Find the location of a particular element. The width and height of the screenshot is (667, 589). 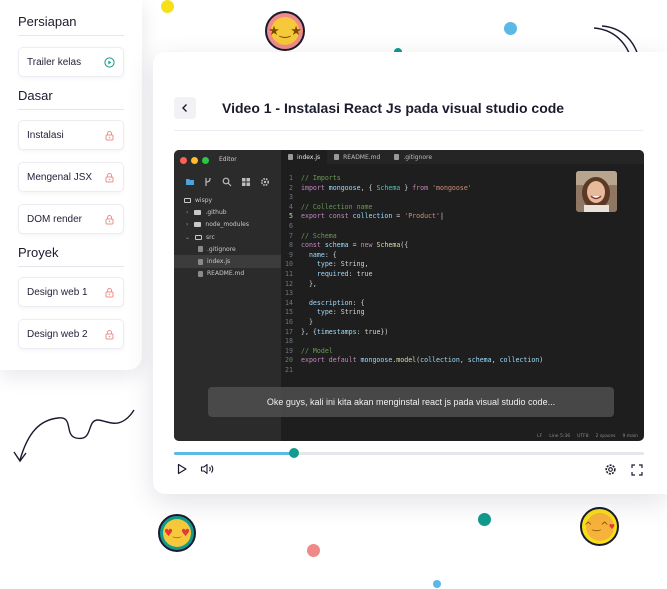

status-item: 9 main is located at coordinates (630, 436).